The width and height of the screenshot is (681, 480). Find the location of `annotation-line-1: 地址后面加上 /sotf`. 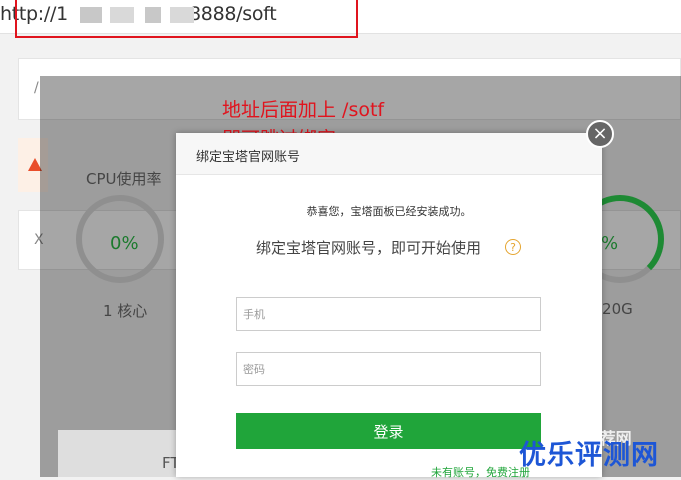

annotation-line-1: 地址后面加上 /sotf is located at coordinates (303, 110).